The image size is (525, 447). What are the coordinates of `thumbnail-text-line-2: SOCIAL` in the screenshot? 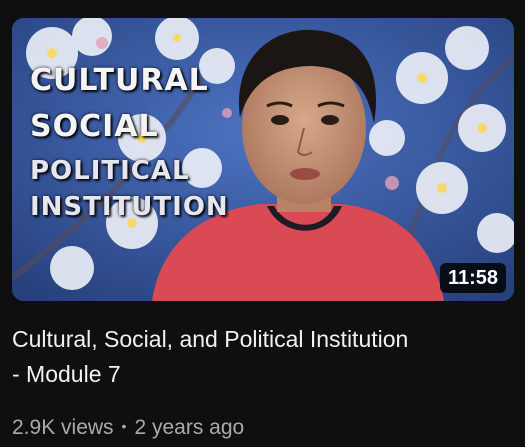 It's located at (94, 126).